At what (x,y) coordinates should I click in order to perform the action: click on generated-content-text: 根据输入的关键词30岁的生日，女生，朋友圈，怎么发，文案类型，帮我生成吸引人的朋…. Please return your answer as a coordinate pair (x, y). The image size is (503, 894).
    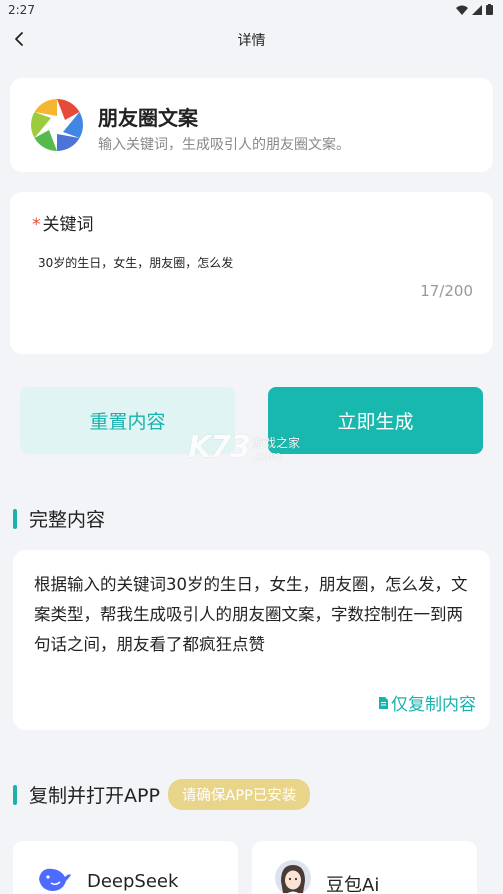
    Looking at the image, I should click on (251, 614).